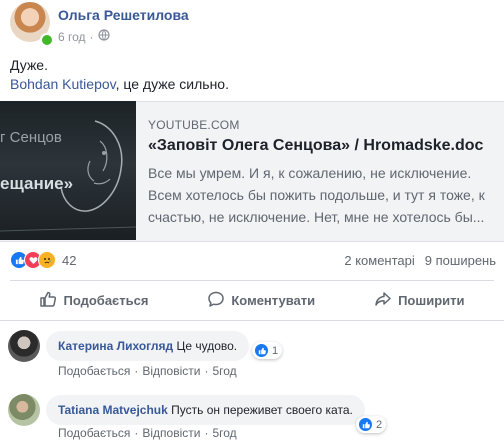  What do you see at coordinates (216, 300) in the screenshot?
I see `comment-bubble-icon` at bounding box center [216, 300].